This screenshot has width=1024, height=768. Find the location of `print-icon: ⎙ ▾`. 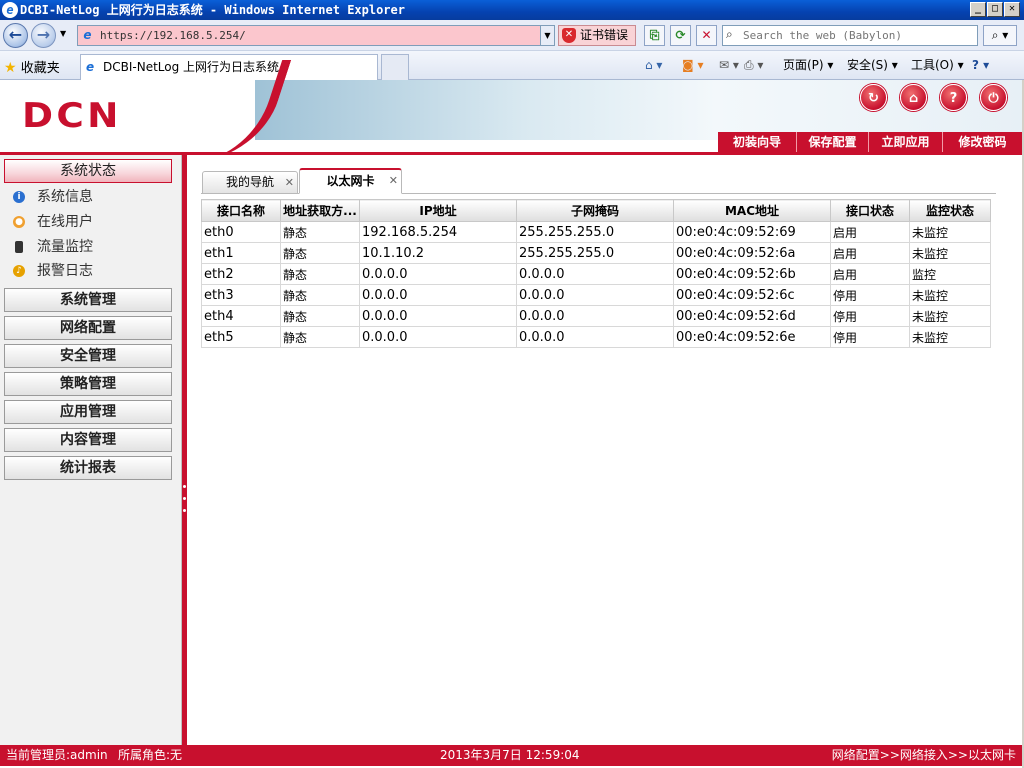

print-icon: ⎙ ▾ is located at coordinates (753, 65).